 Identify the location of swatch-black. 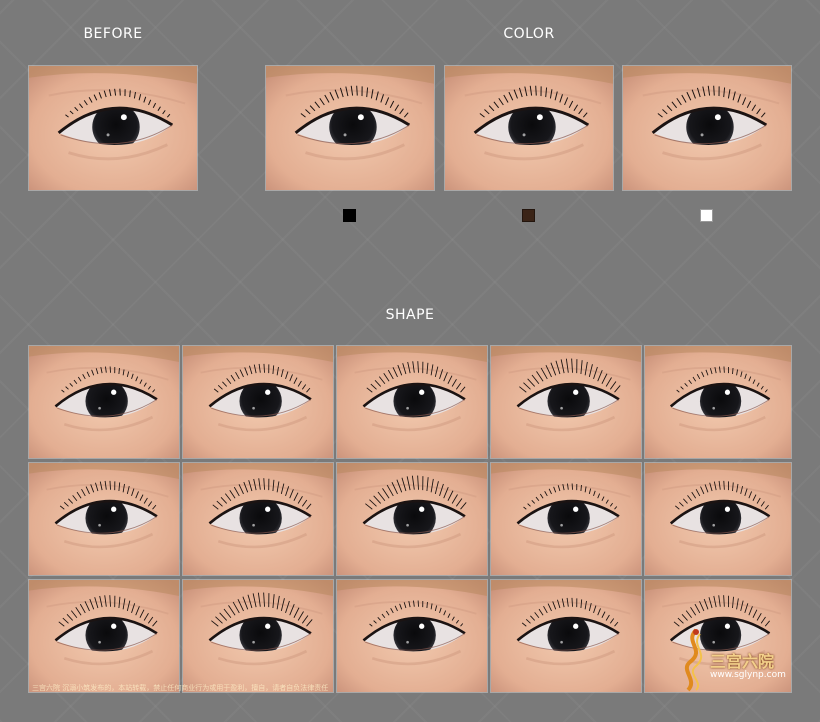
(349, 215).